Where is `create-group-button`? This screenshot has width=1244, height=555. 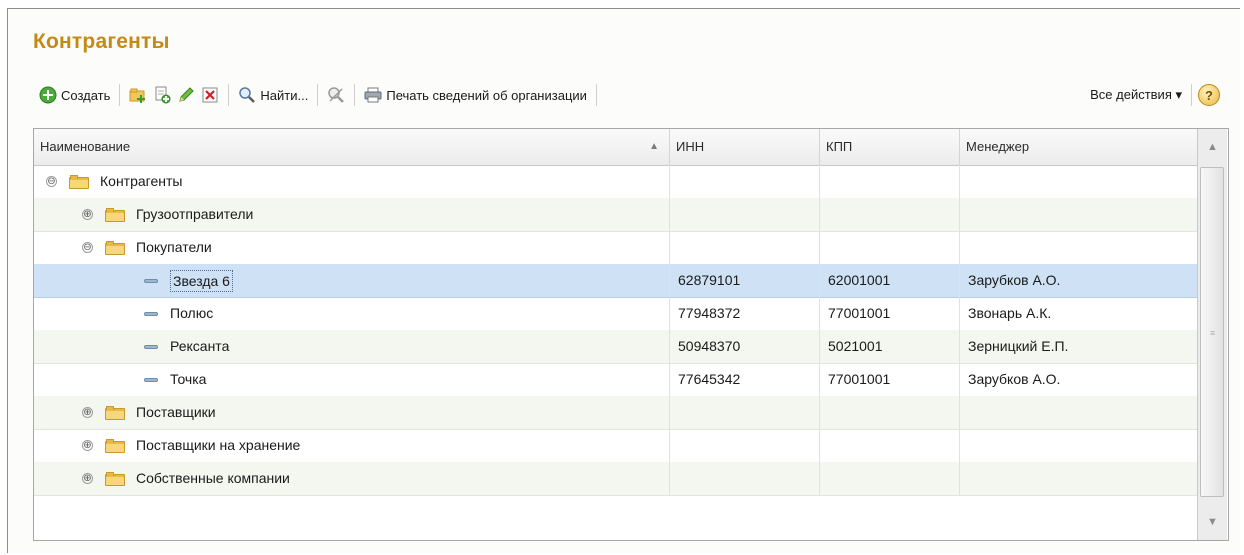
create-group-button is located at coordinates (138, 95).